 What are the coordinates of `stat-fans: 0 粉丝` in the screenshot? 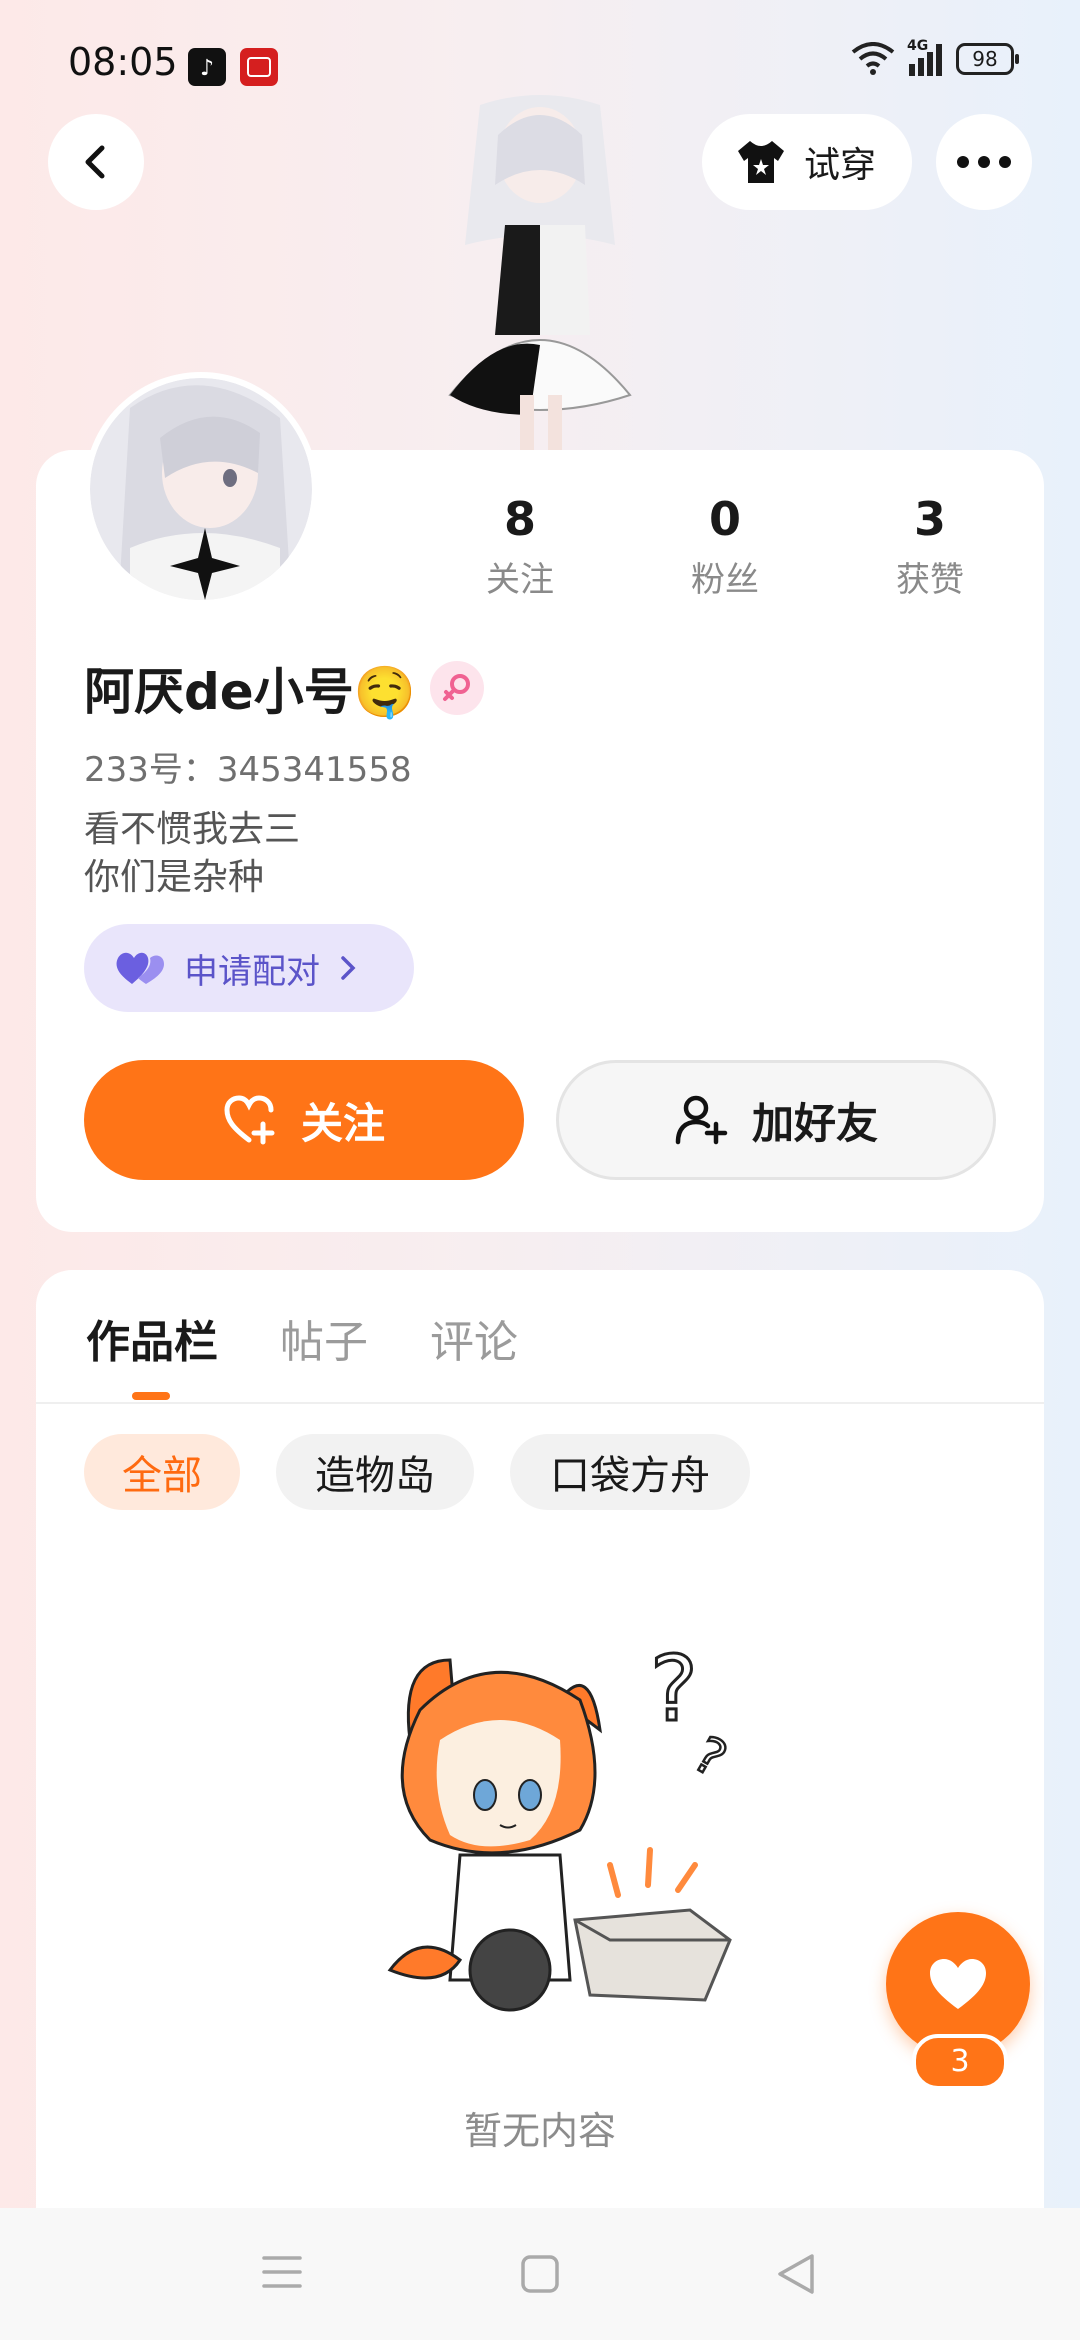 It's located at (725, 546).